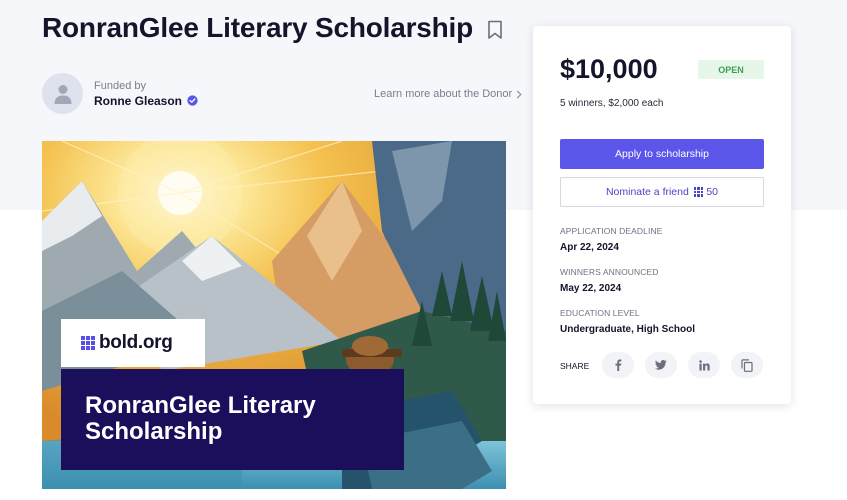  I want to click on deadline-info: APPLICATION DEADLINE Apr 22, 2024, so click(611, 239).